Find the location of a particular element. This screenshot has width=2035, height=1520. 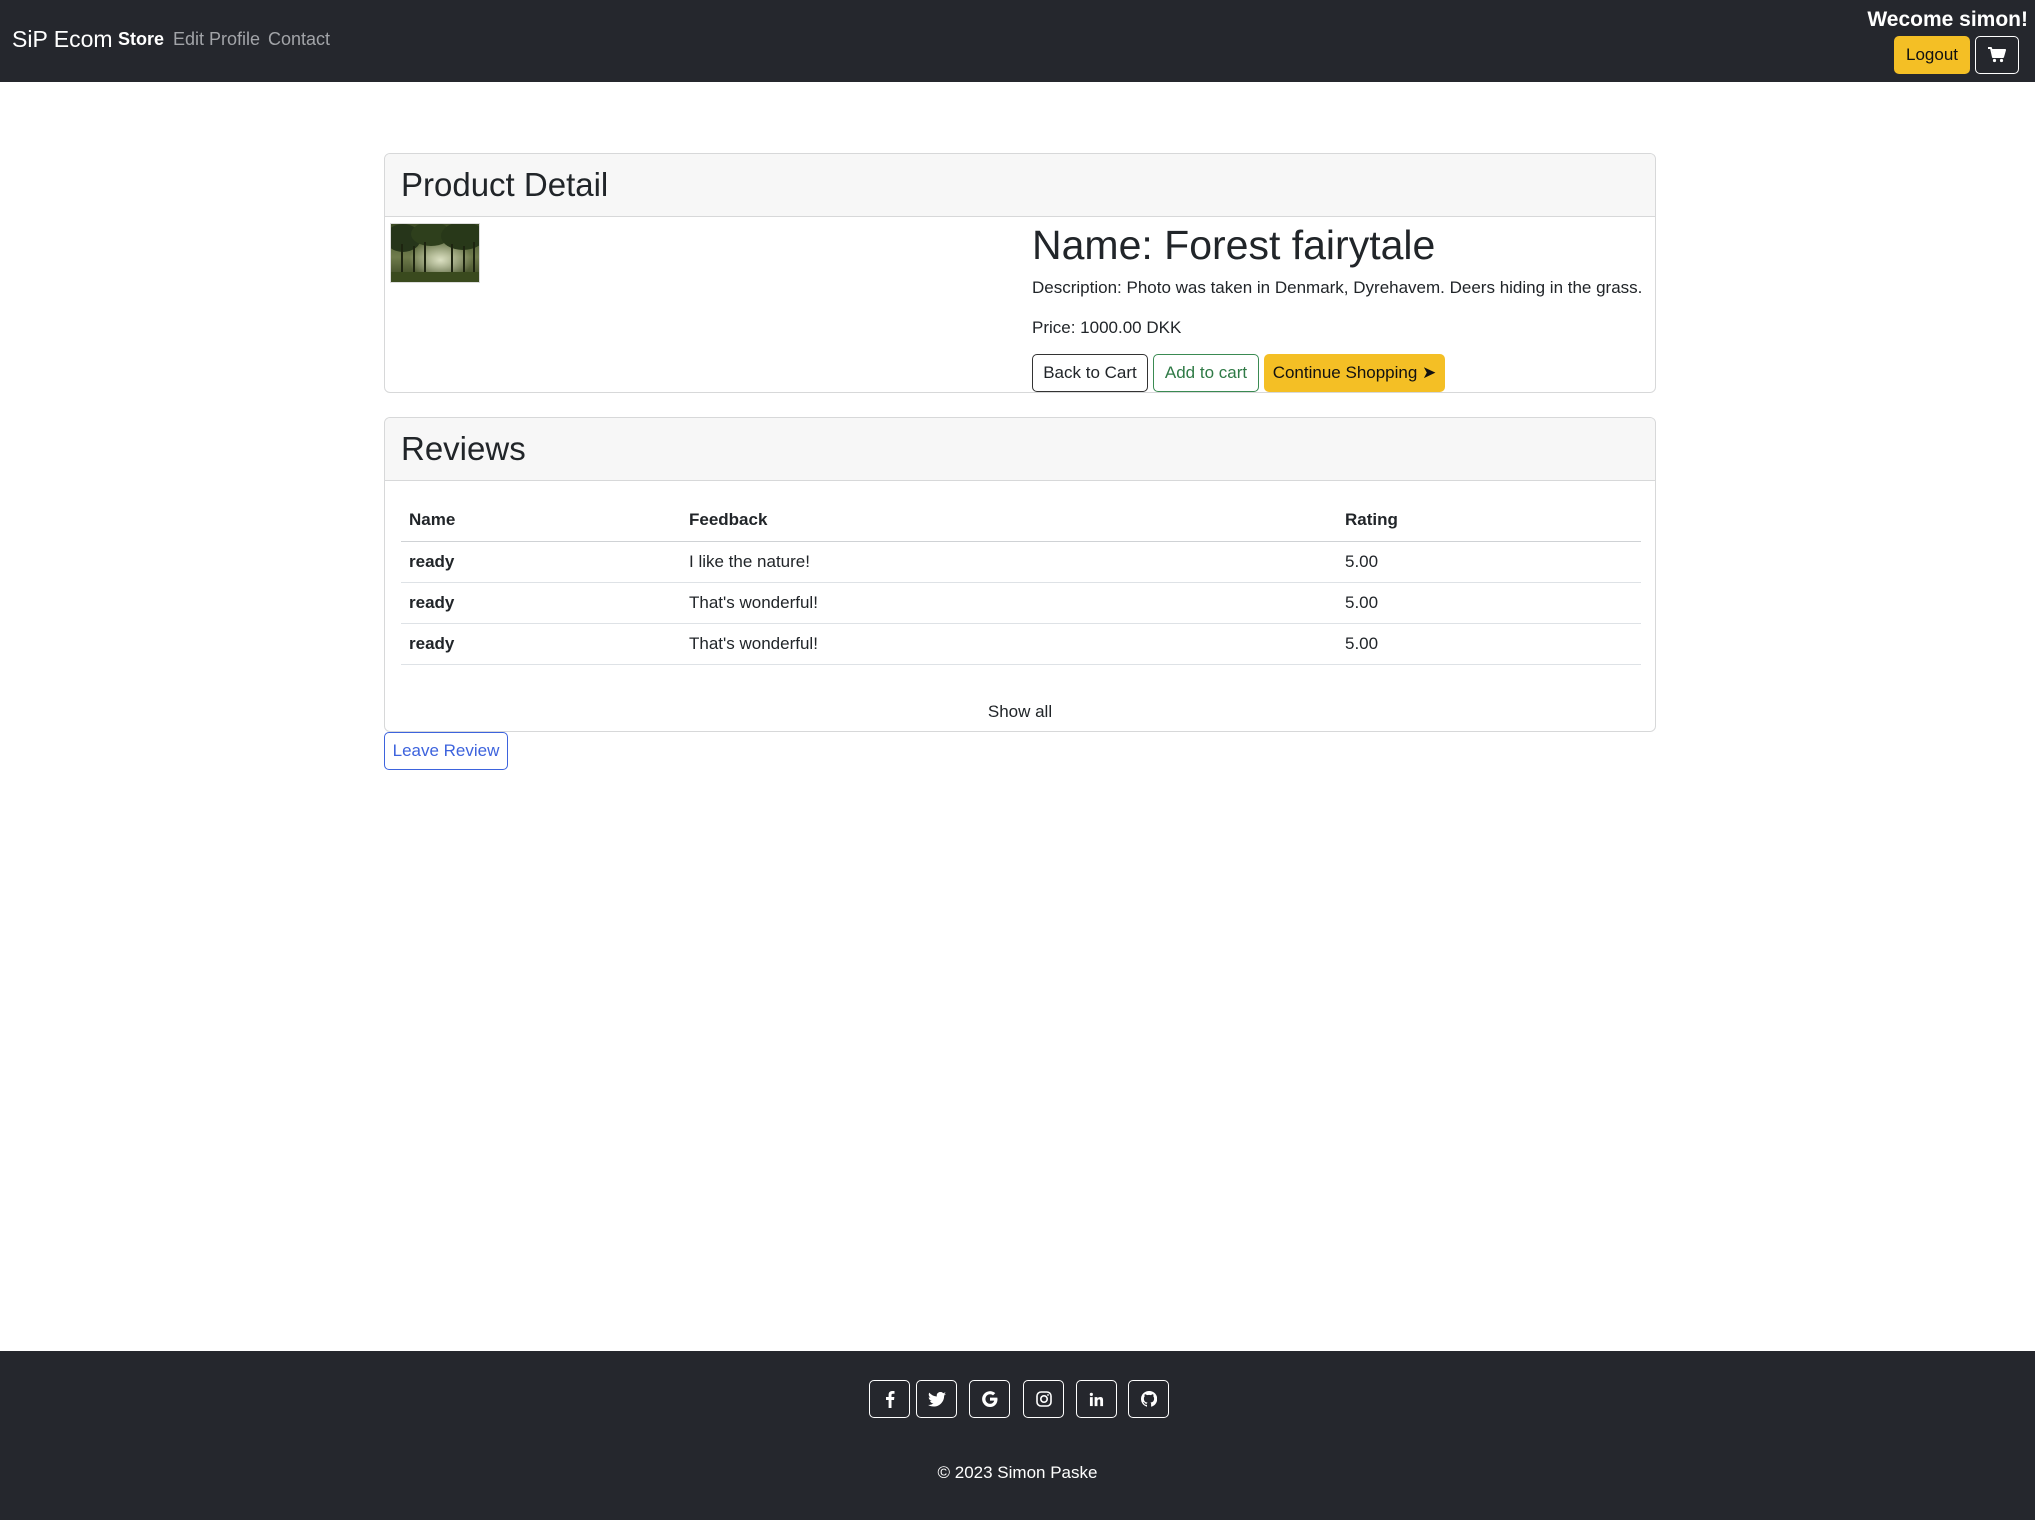

facebook-icon is located at coordinates (889, 1399).